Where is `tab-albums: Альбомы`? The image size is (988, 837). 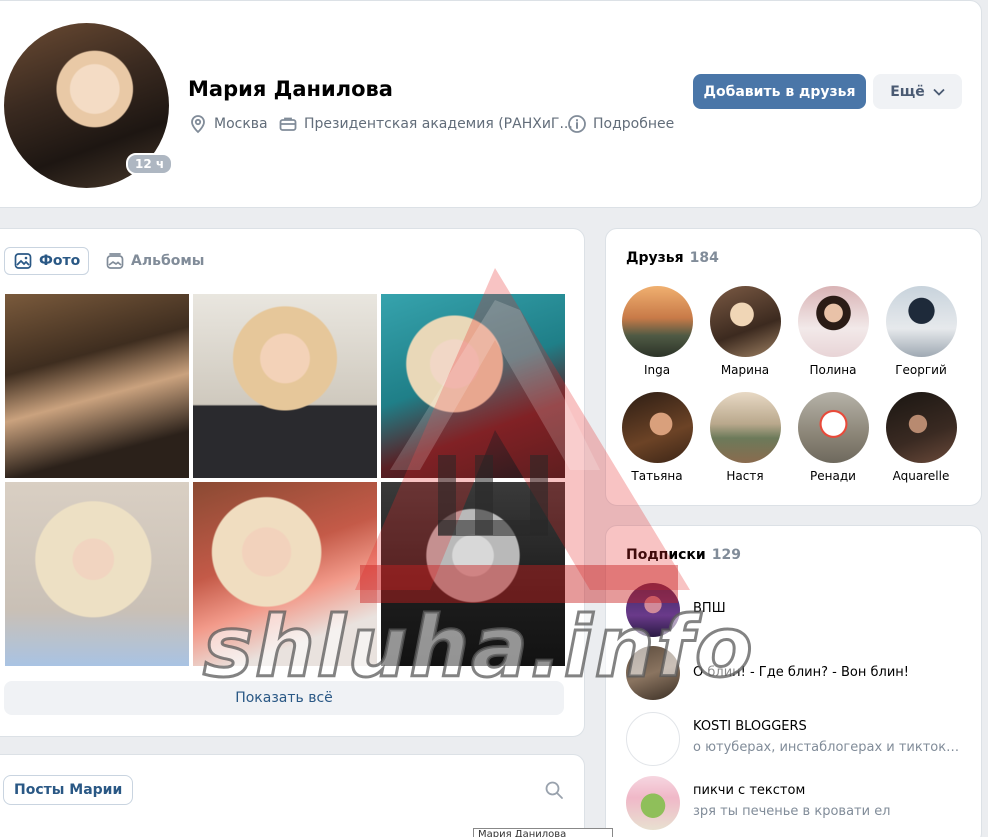 tab-albums: Альбомы is located at coordinates (154, 261).